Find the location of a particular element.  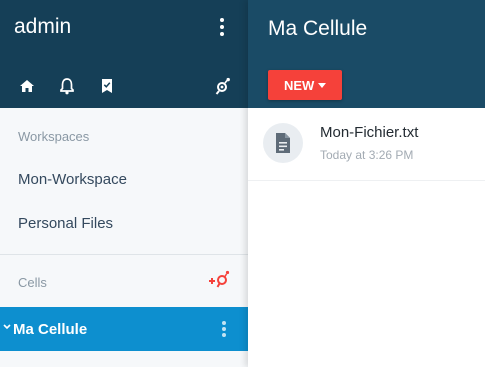

file-modified: Today at 3:26 PM is located at coordinates (367, 155).